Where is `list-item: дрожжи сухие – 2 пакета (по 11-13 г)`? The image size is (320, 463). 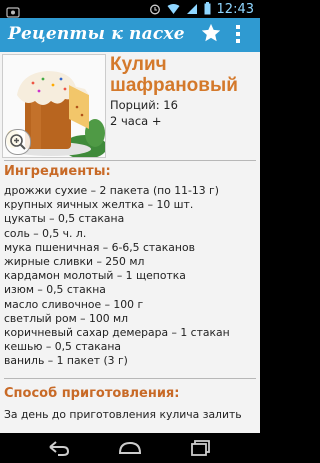
list-item: дрожжи сухие – 2 пакета (по 11-13 г) is located at coordinates (111, 190).